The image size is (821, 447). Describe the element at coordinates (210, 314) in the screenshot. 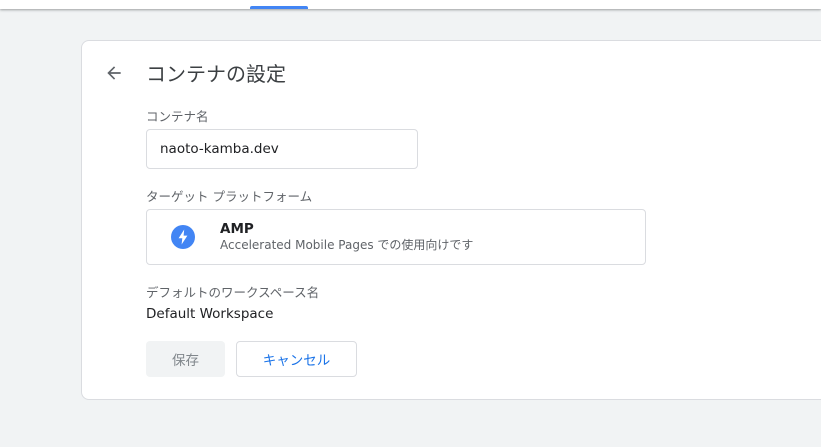

I see `workspace-name: Default Workspace` at that location.